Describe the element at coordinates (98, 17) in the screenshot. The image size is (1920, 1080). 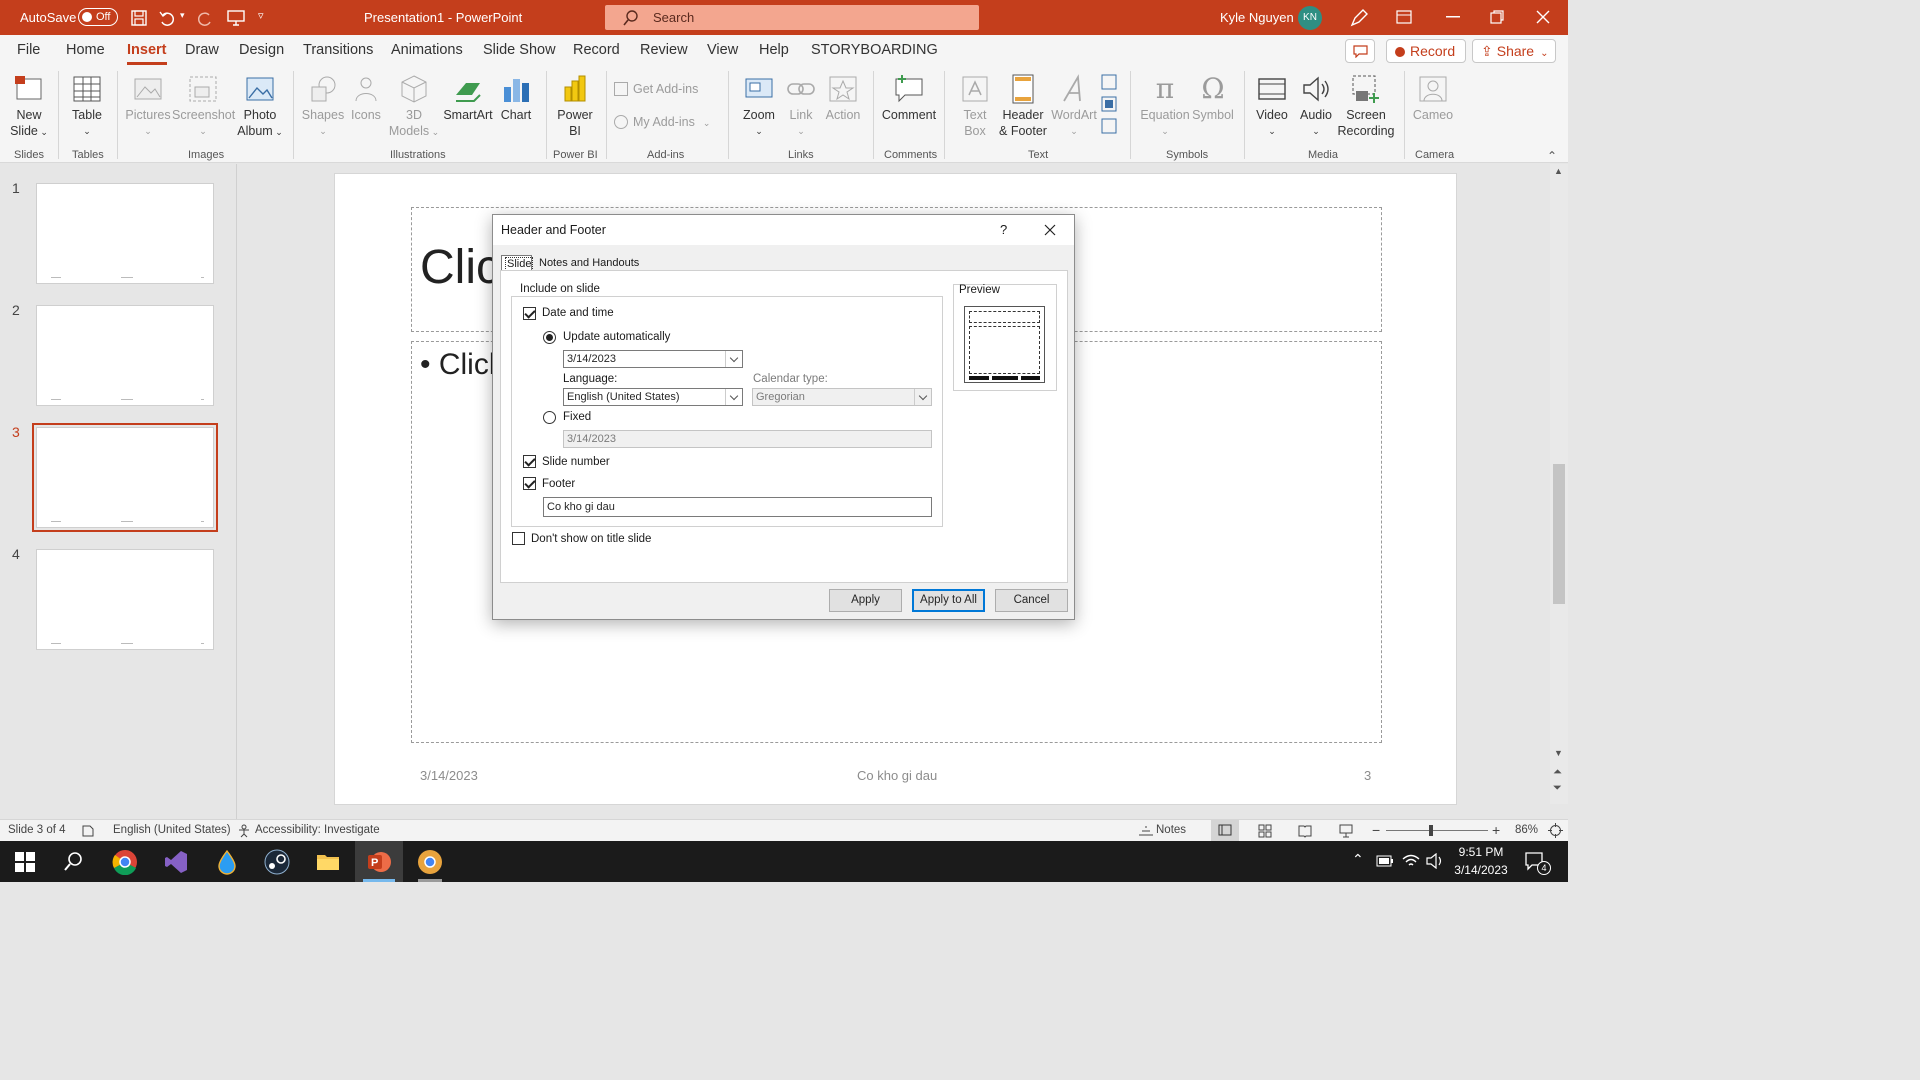
I see `autosave-toggle: Off` at that location.